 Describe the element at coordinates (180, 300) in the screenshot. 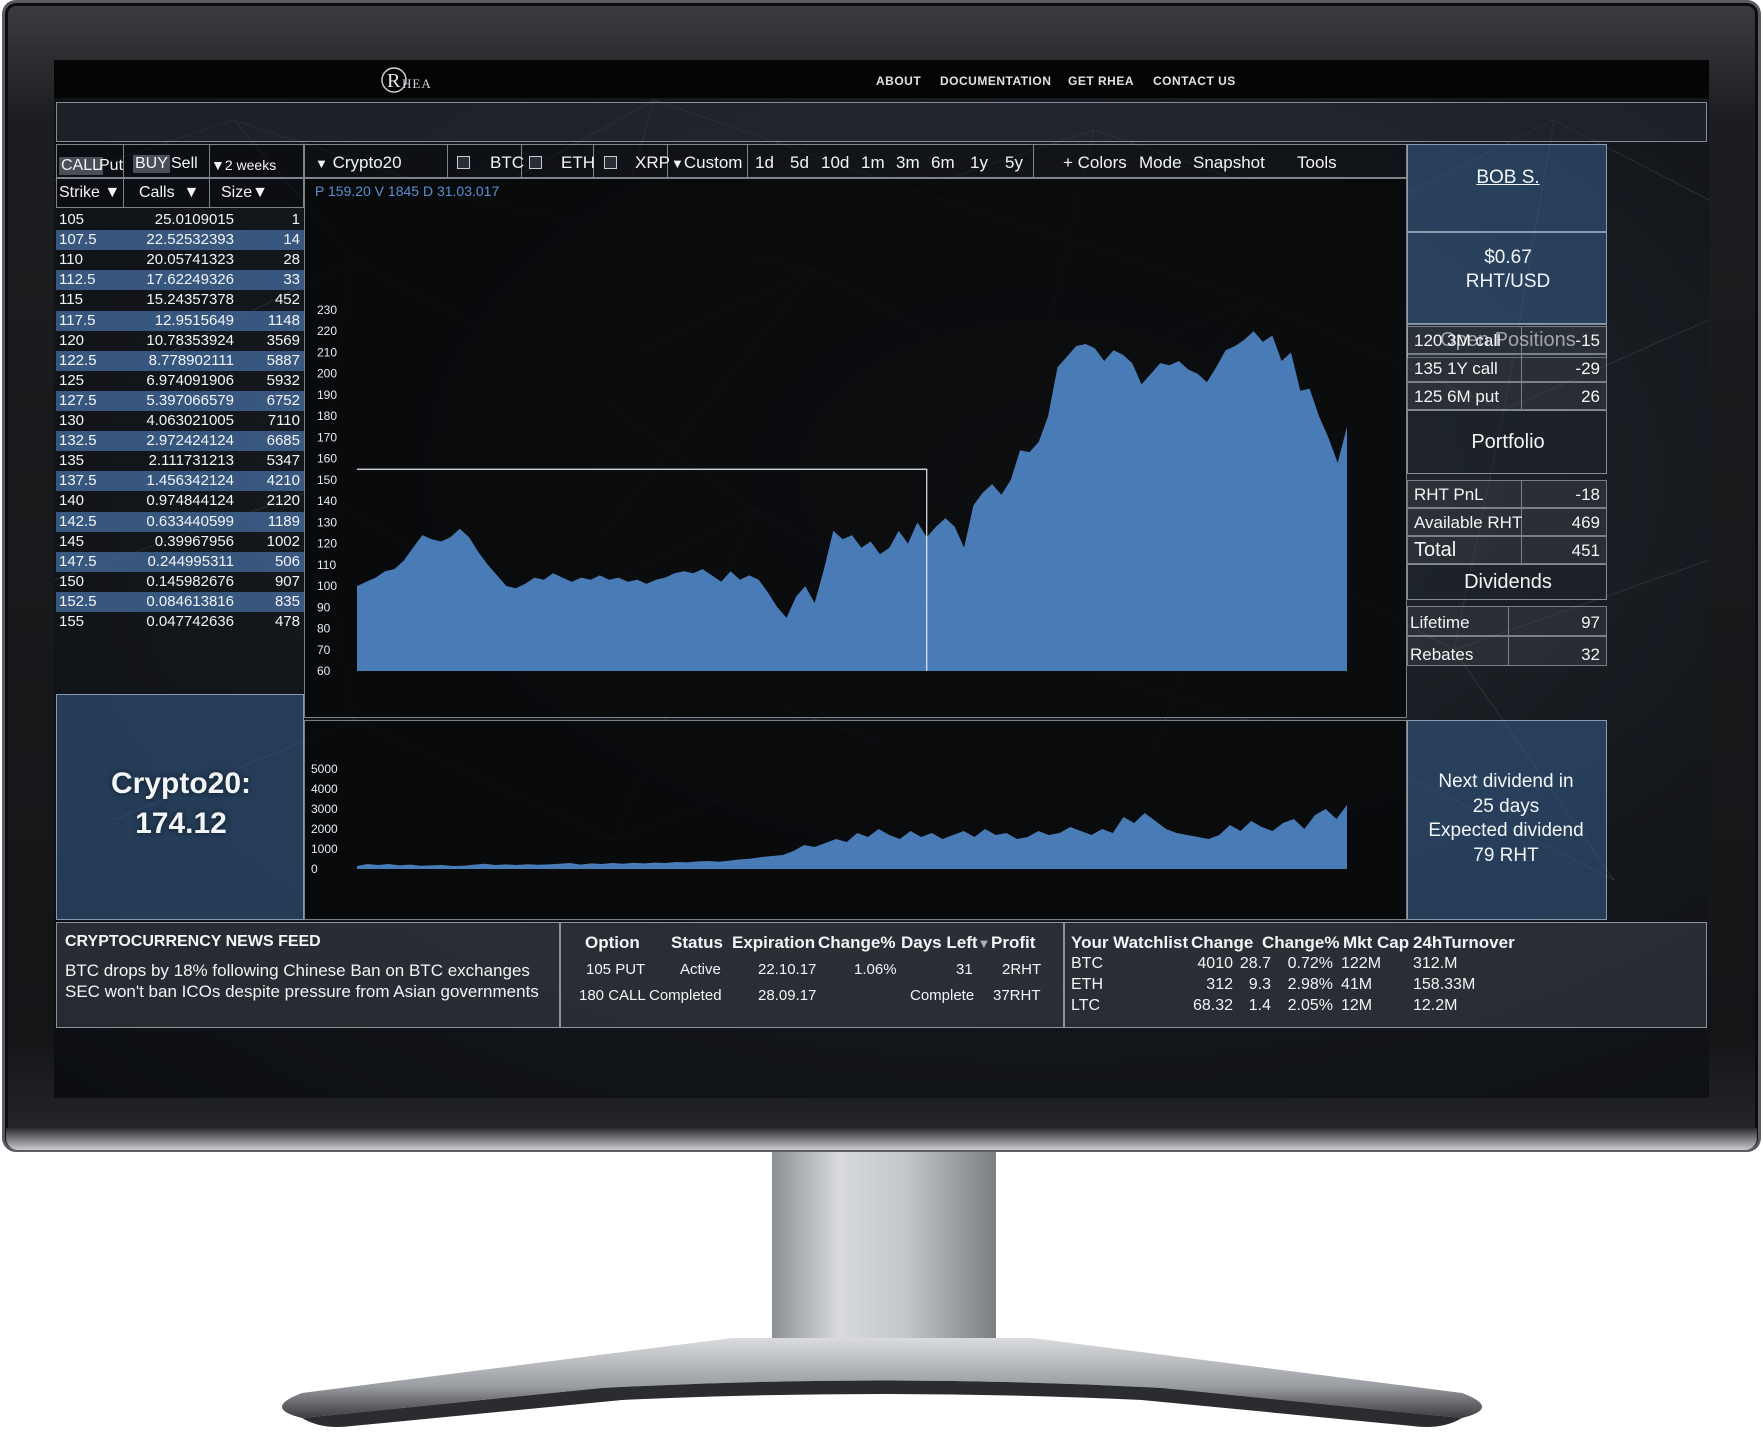

I see `chain-row: 115 15.24357378 452` at that location.